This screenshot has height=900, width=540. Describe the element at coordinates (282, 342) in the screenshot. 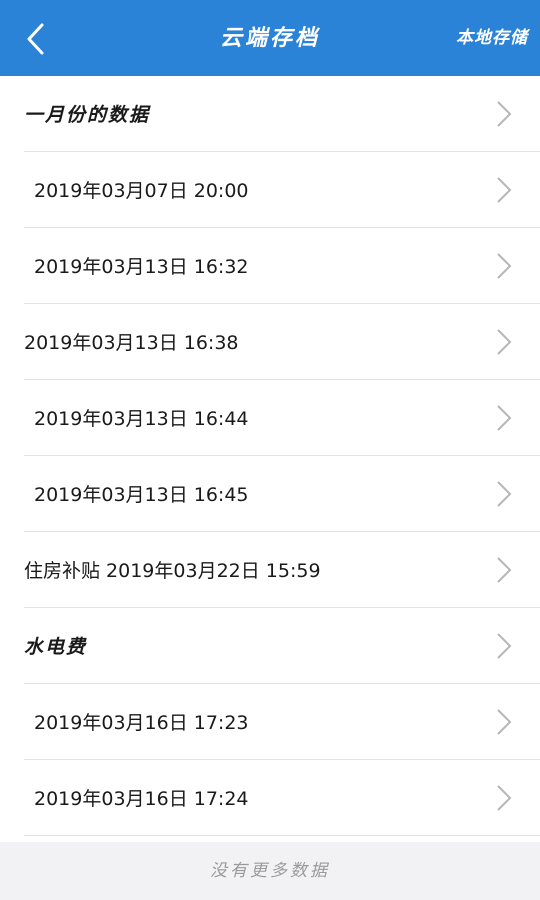

I see `list-item: 2019年03月13日 16:38` at that location.